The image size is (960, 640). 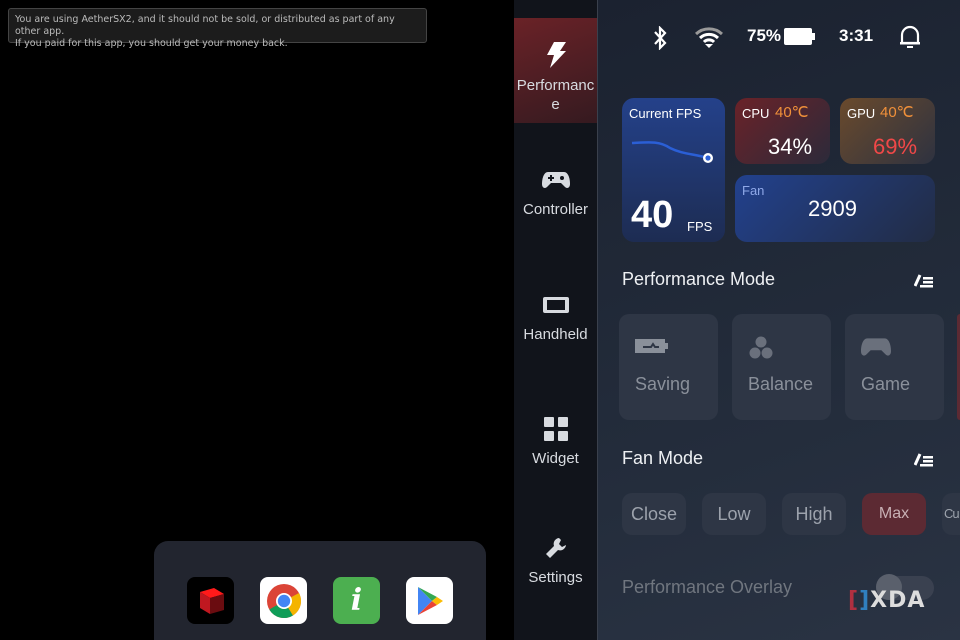 What do you see at coordinates (756, 113) in the screenshot?
I see `cpu-label: CPU` at bounding box center [756, 113].